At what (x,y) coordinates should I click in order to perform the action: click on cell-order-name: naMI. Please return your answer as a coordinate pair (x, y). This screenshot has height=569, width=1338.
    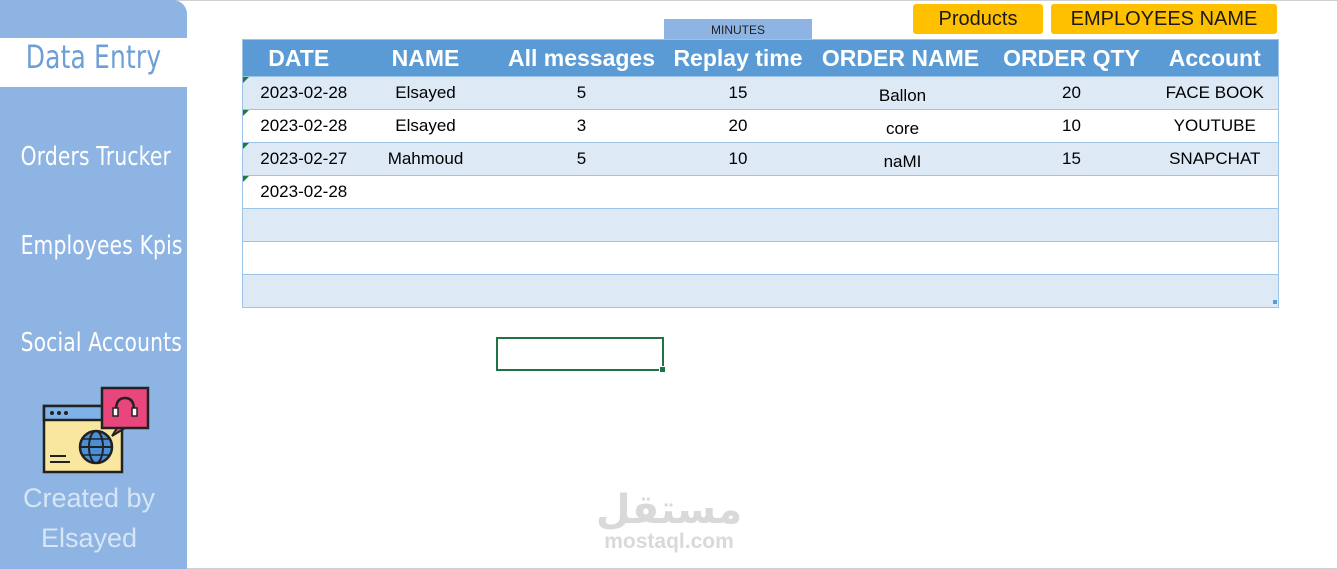
    Looking at the image, I should click on (900, 159).